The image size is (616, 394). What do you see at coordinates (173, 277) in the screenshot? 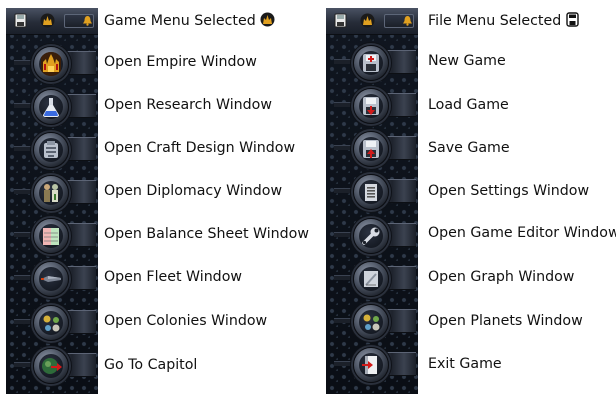
I see `open-fleet-window-label: Open Fleet Window` at bounding box center [173, 277].